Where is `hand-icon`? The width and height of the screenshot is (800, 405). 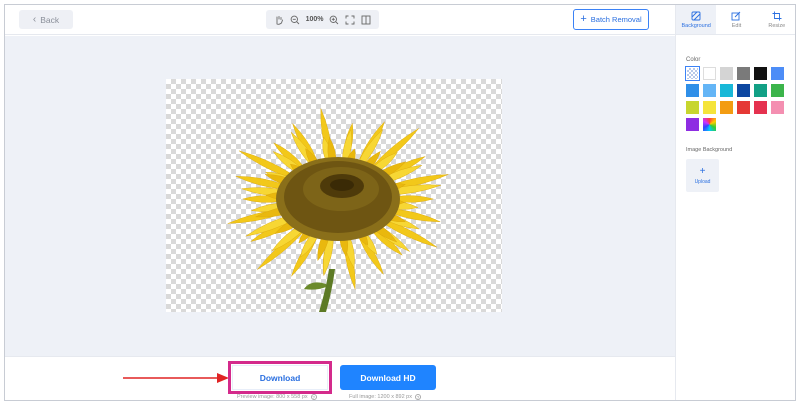
hand-icon is located at coordinates (279, 20).